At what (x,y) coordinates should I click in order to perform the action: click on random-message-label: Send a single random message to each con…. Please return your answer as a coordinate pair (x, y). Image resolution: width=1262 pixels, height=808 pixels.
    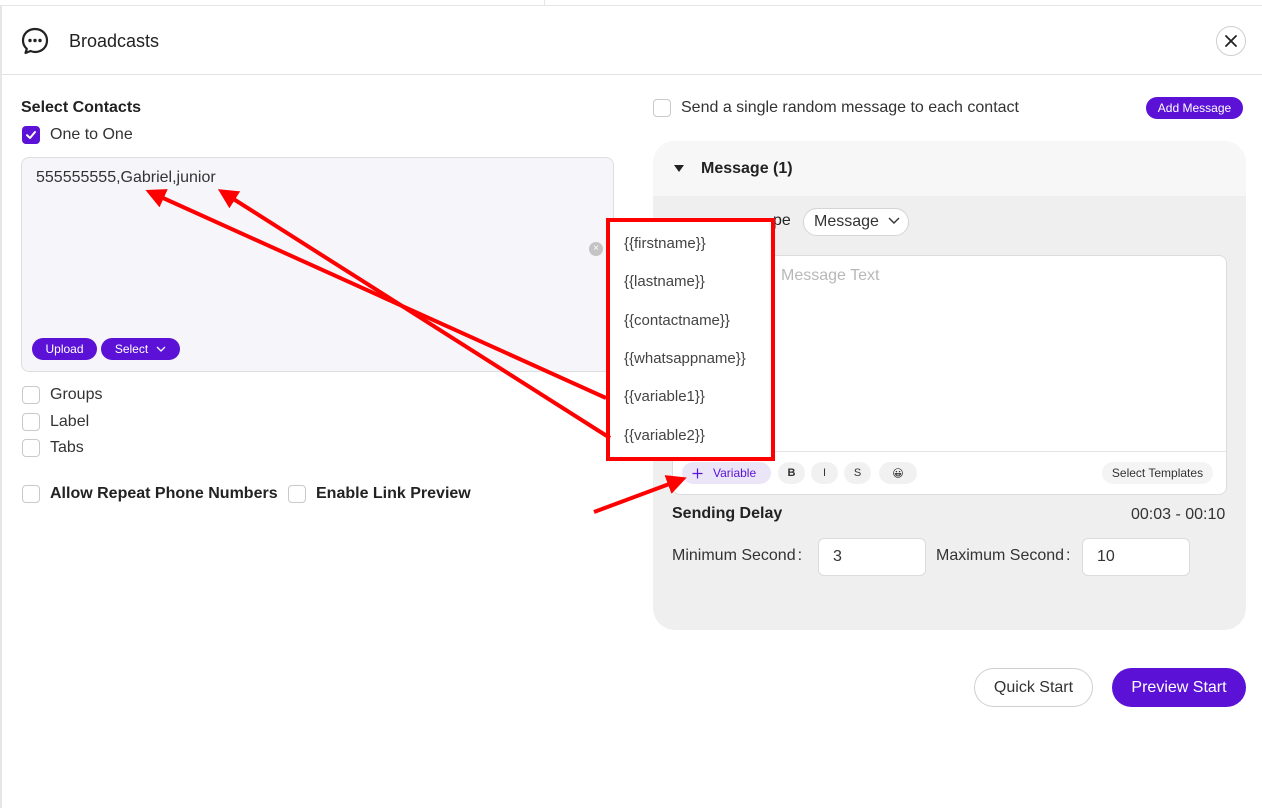
    Looking at the image, I should click on (850, 107).